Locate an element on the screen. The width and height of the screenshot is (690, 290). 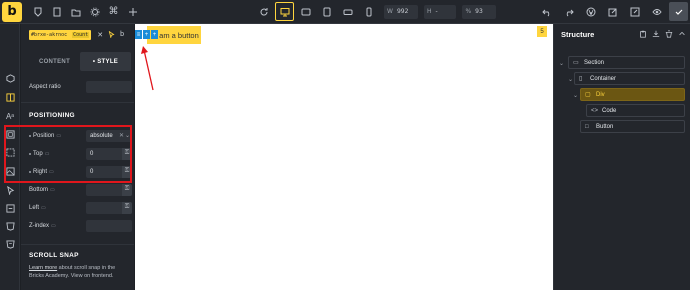
bottom-input: ⚿ is located at coordinates (109, 189).